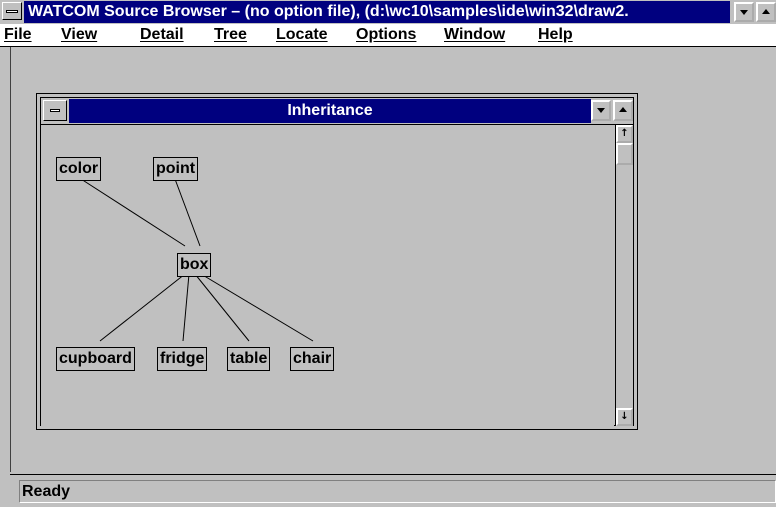 Image resolution: width=776 pixels, height=507 pixels. What do you see at coordinates (187, 212) in the screenshot?
I see `edge-point-box` at bounding box center [187, 212].